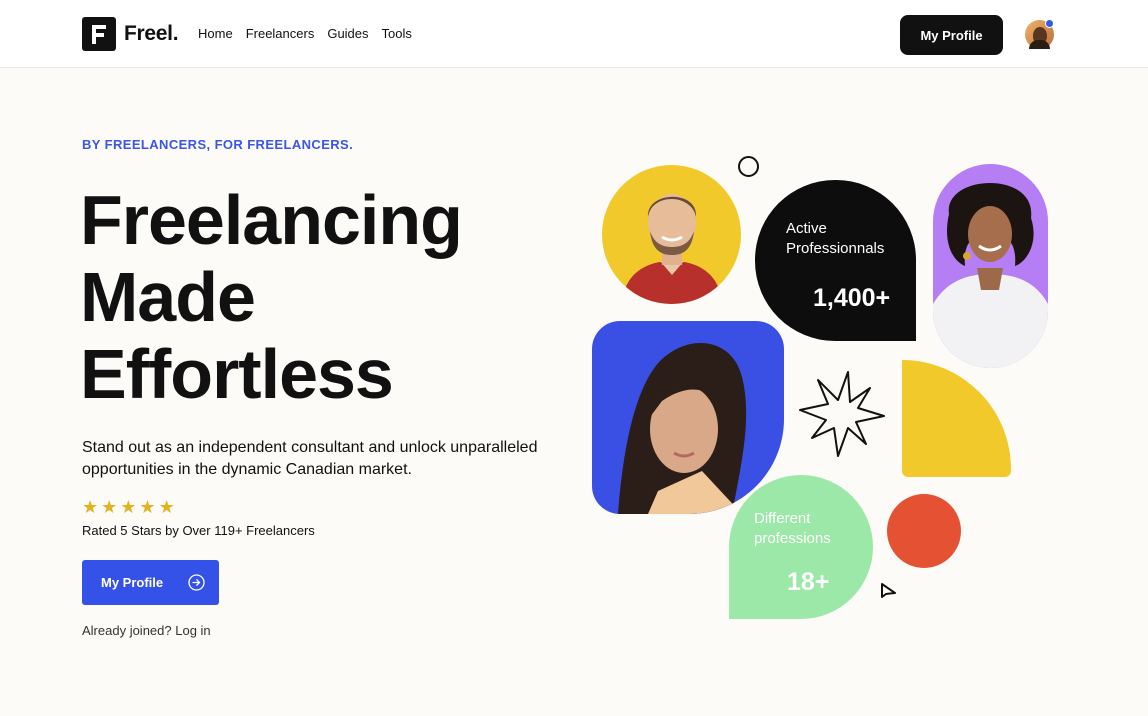  What do you see at coordinates (888, 590) in the screenshot?
I see `triangle-pointer-icon` at bounding box center [888, 590].